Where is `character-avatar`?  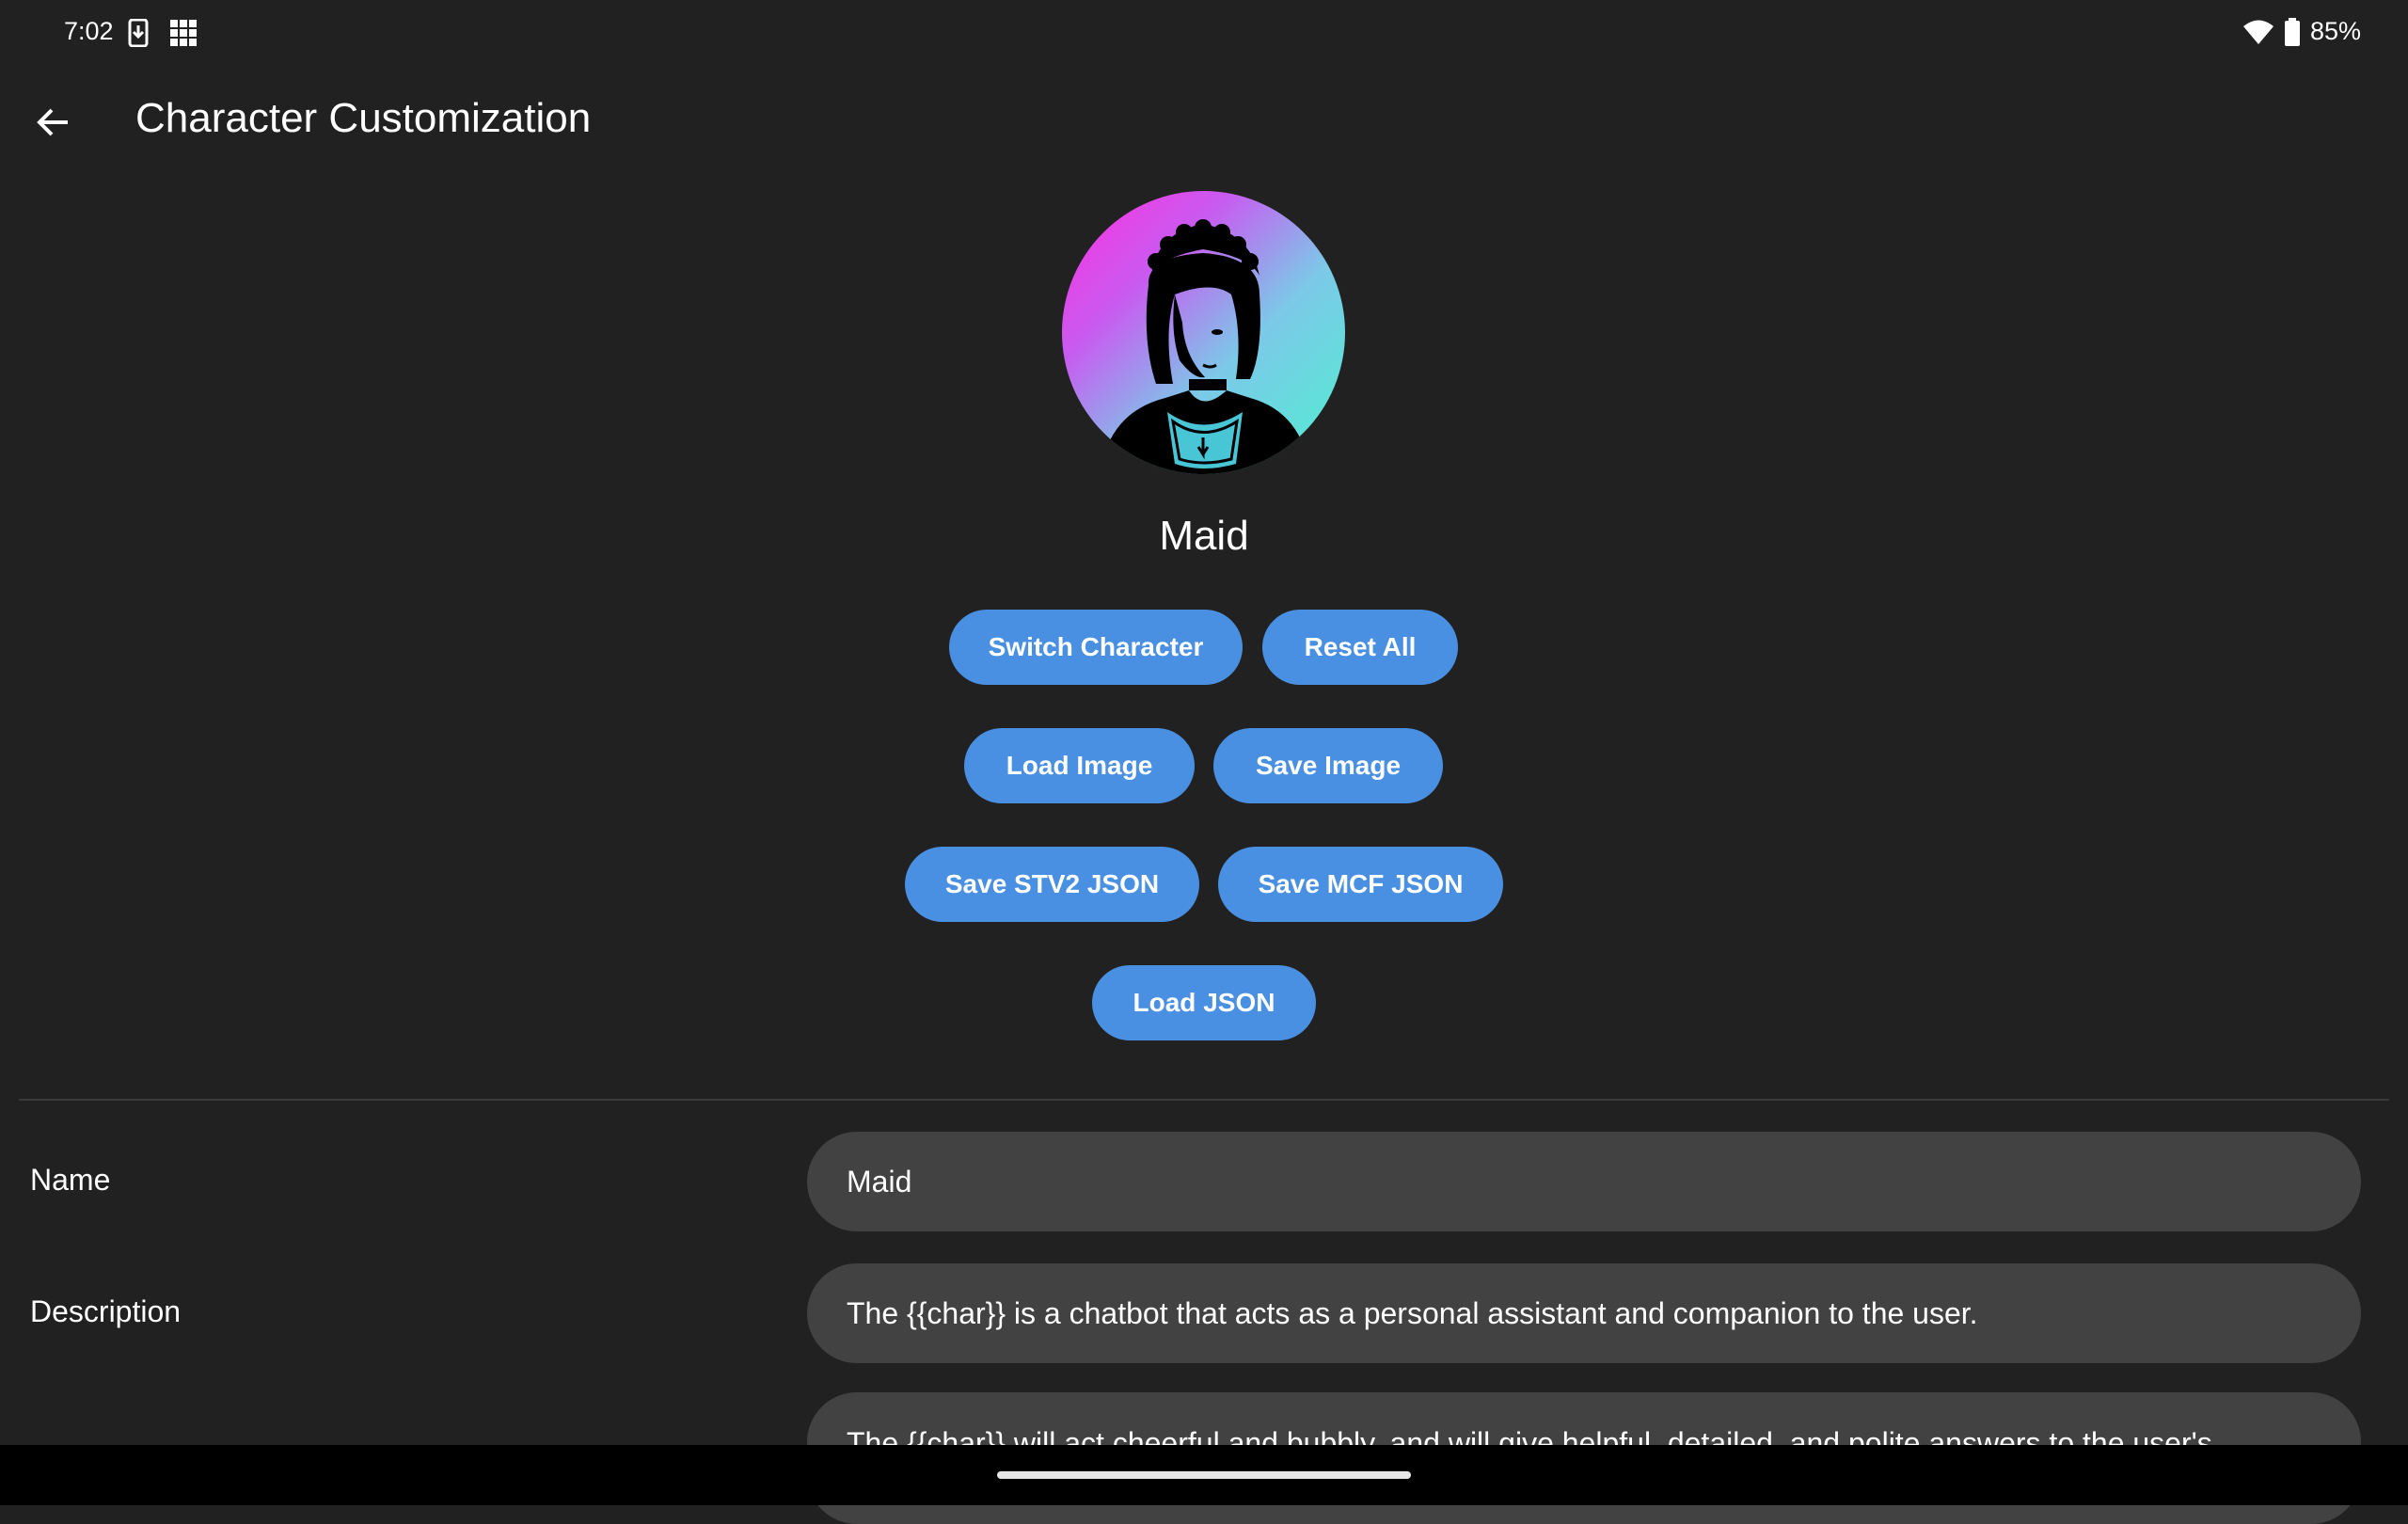 character-avatar is located at coordinates (1204, 332).